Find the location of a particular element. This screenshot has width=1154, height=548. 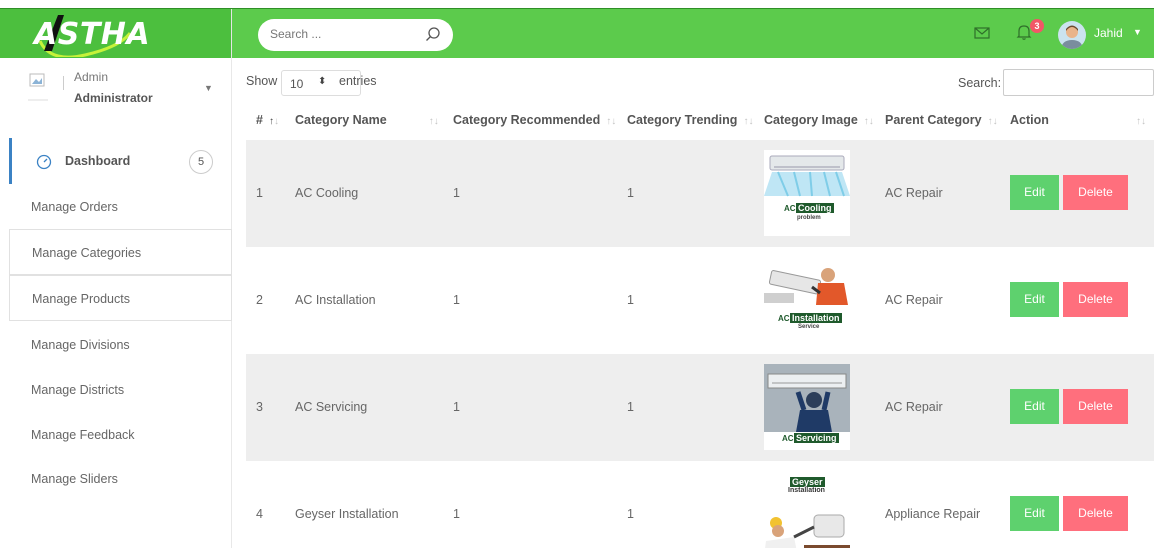

cell-parent-category: Appliance Repair is located at coordinates (933, 514).